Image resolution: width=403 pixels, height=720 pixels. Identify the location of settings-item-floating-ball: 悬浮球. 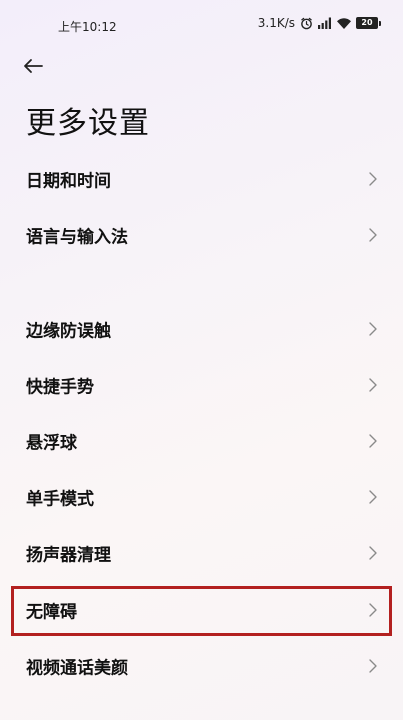
(201, 441).